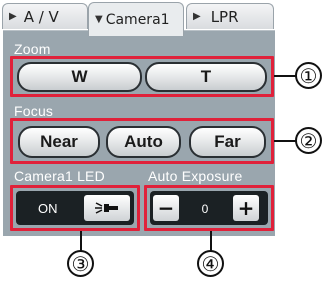  What do you see at coordinates (166, 208) in the screenshot?
I see `exposure-decrease-button: −` at bounding box center [166, 208].